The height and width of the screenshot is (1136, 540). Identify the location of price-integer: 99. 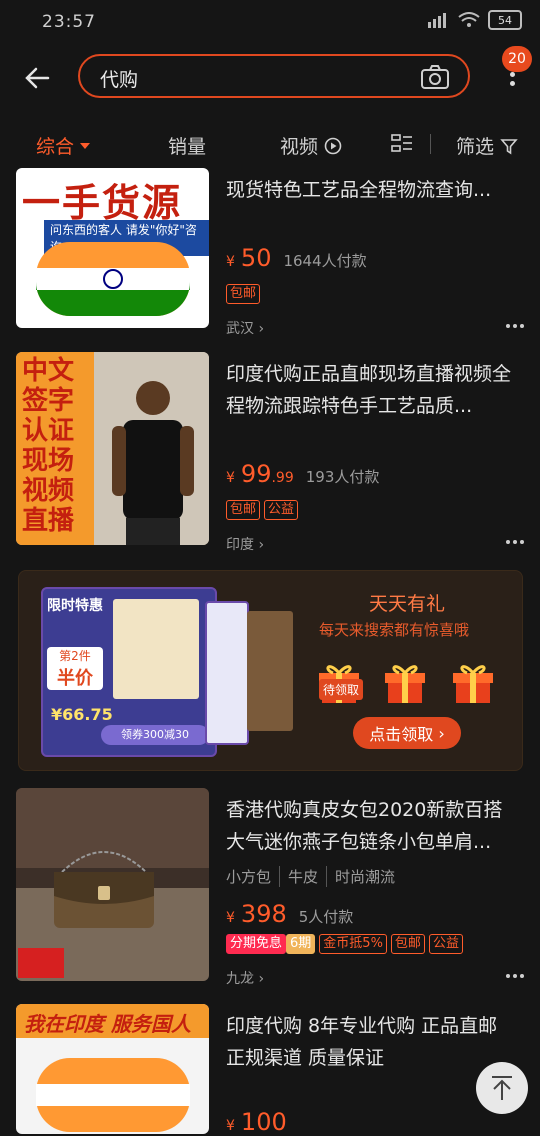
(256, 474).